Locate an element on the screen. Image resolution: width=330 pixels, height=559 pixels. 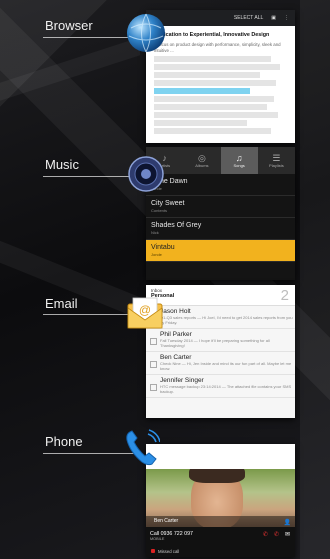
song-item: City Sweet Contents is located at coordinates (220, 207).